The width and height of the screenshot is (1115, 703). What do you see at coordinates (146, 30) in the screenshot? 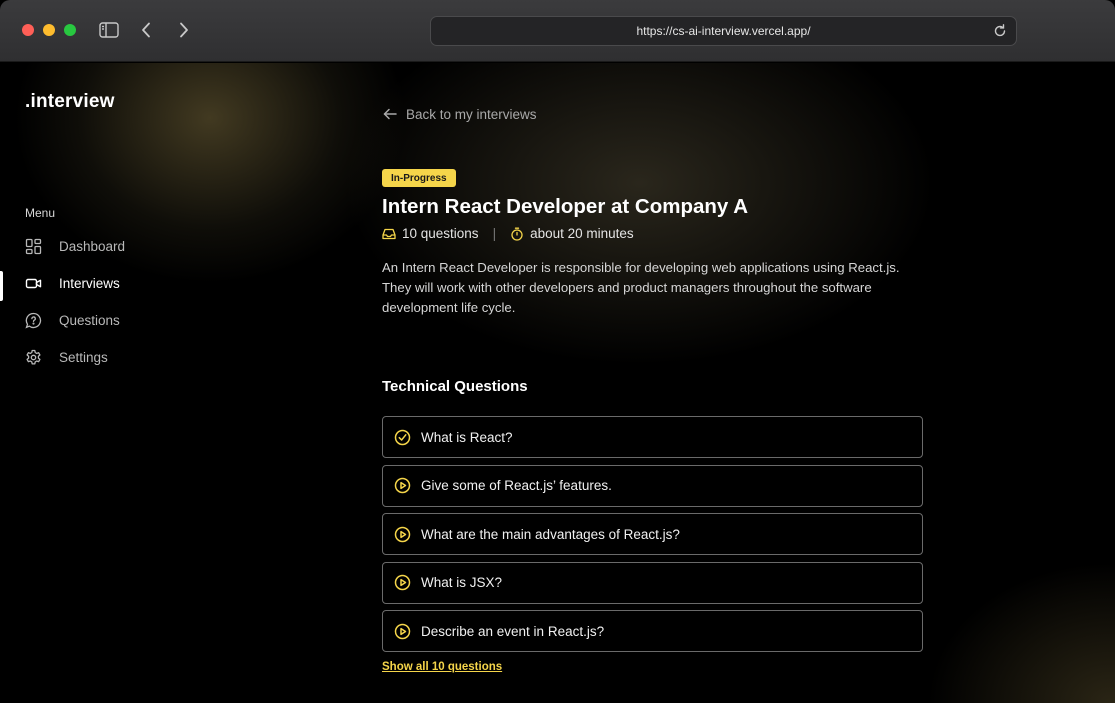
I see `back-arrow-icon` at bounding box center [146, 30].